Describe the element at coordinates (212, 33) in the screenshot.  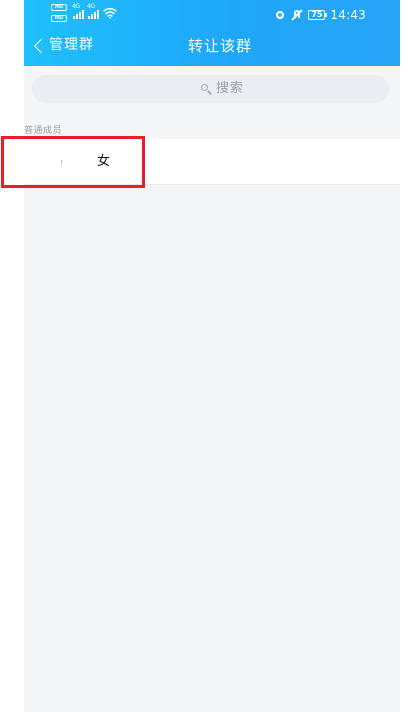
I see `top-app-bar: HD HD 4G 4G 75 14:43 管理群 转让该群` at that location.